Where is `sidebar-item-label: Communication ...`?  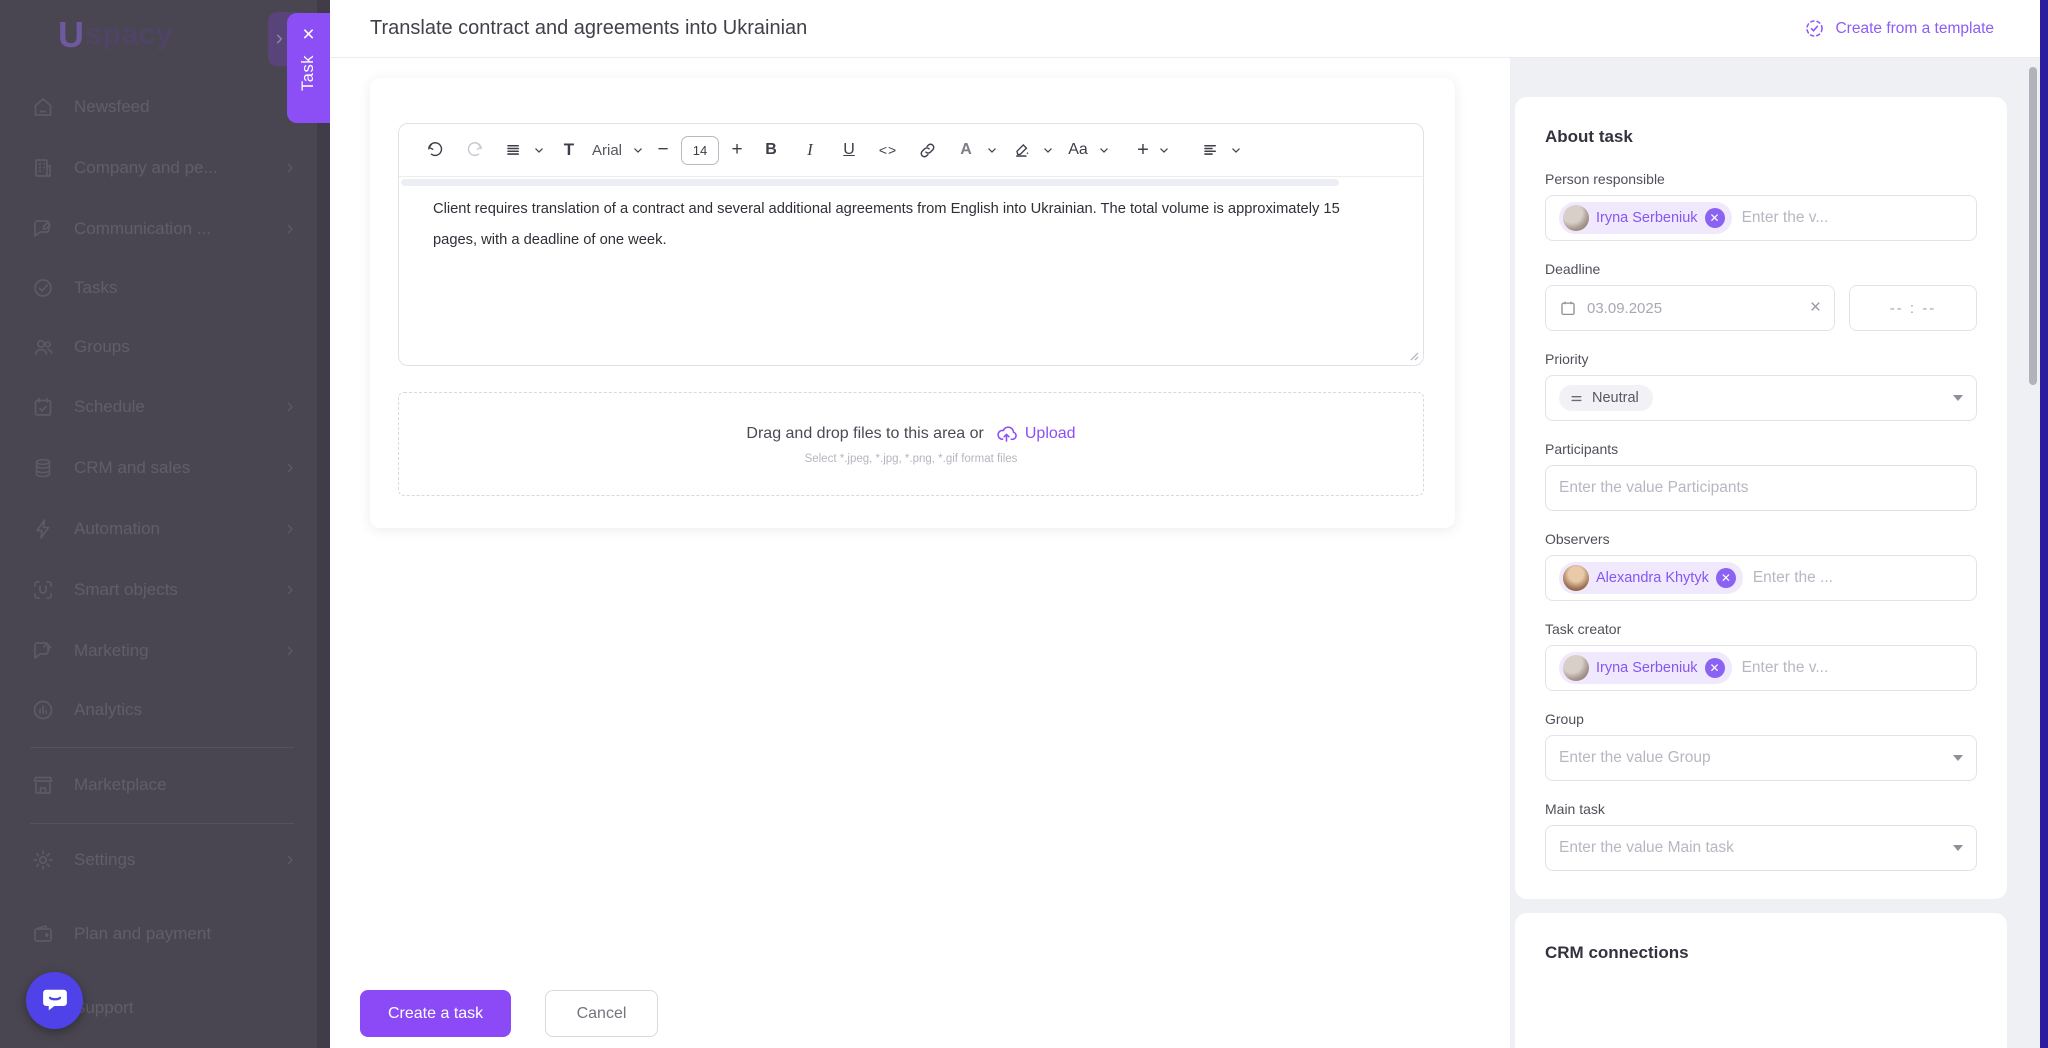 sidebar-item-label: Communication ... is located at coordinates (142, 228).